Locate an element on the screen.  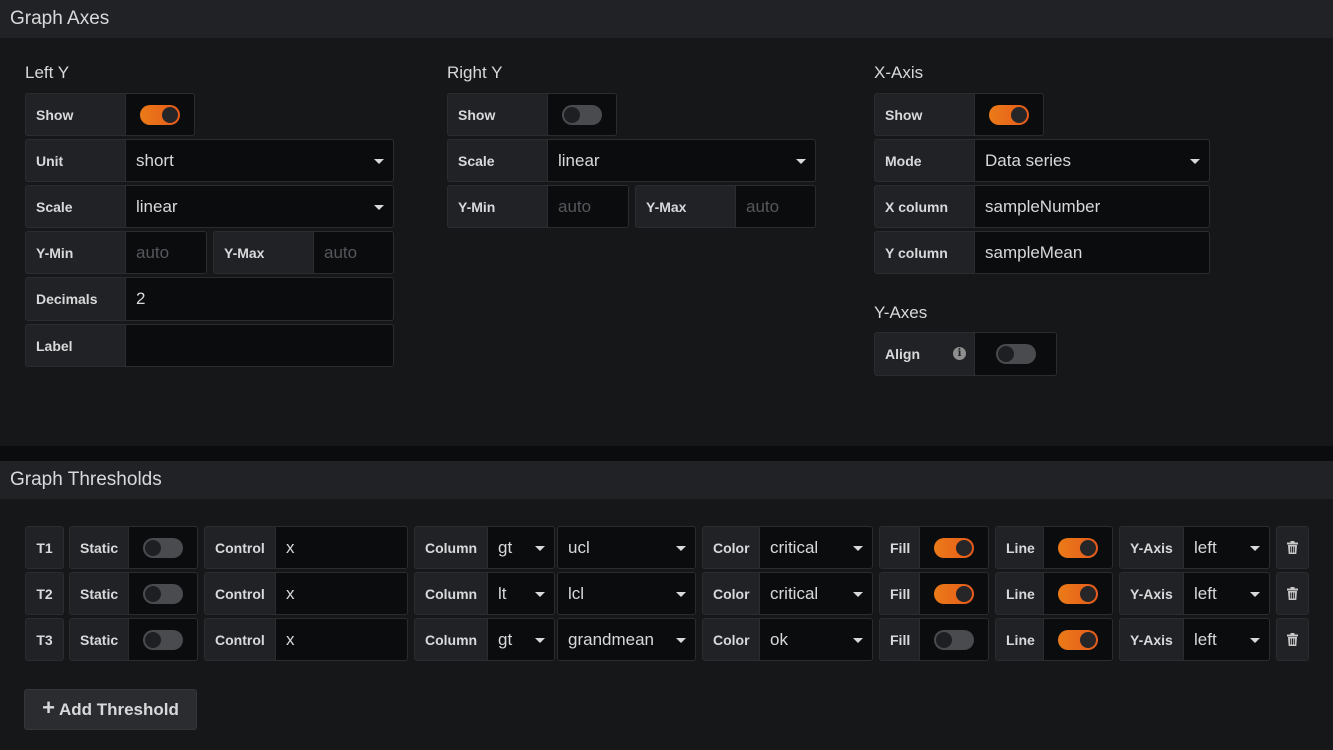
left-y-scale-value: linear is located at coordinates (157, 206).